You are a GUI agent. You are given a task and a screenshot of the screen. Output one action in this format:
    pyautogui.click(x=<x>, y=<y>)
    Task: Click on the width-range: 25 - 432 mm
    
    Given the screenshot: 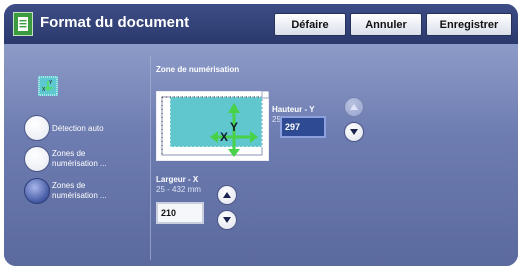 What is the action you would take?
    pyautogui.click(x=178, y=189)
    